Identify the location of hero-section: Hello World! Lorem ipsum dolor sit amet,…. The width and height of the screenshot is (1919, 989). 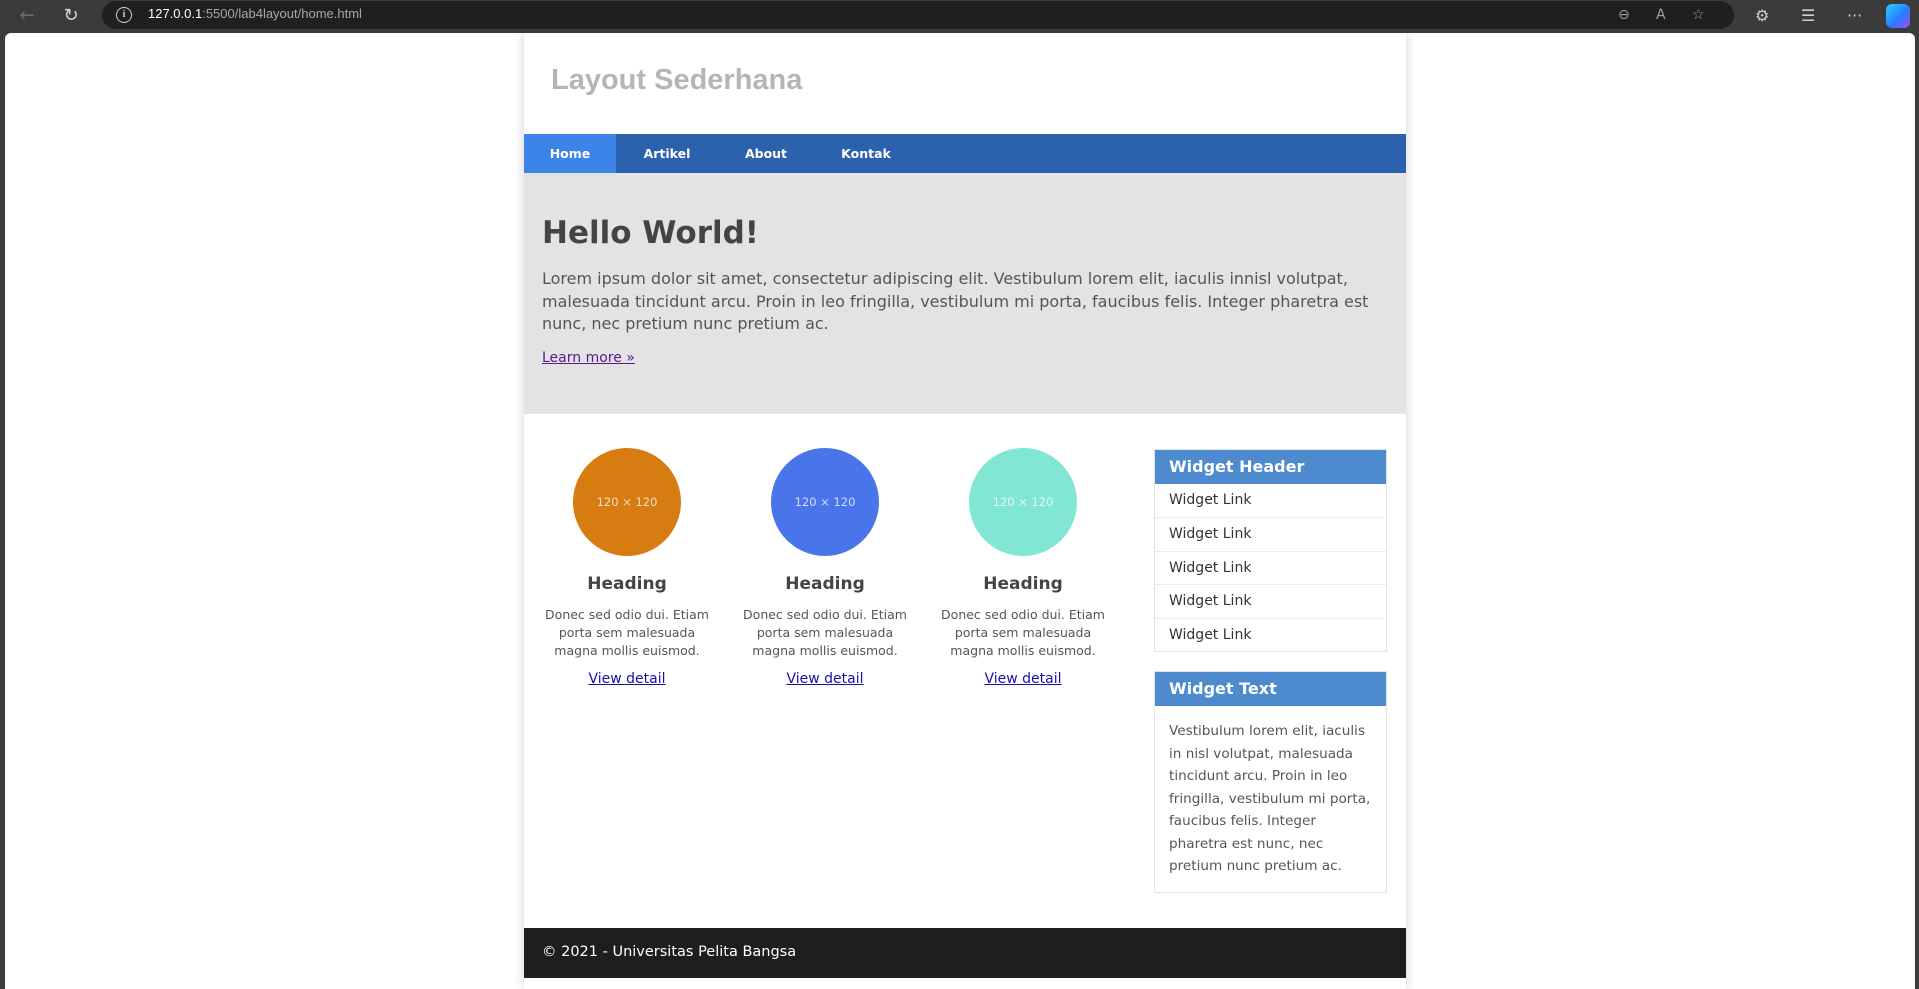
(965, 293).